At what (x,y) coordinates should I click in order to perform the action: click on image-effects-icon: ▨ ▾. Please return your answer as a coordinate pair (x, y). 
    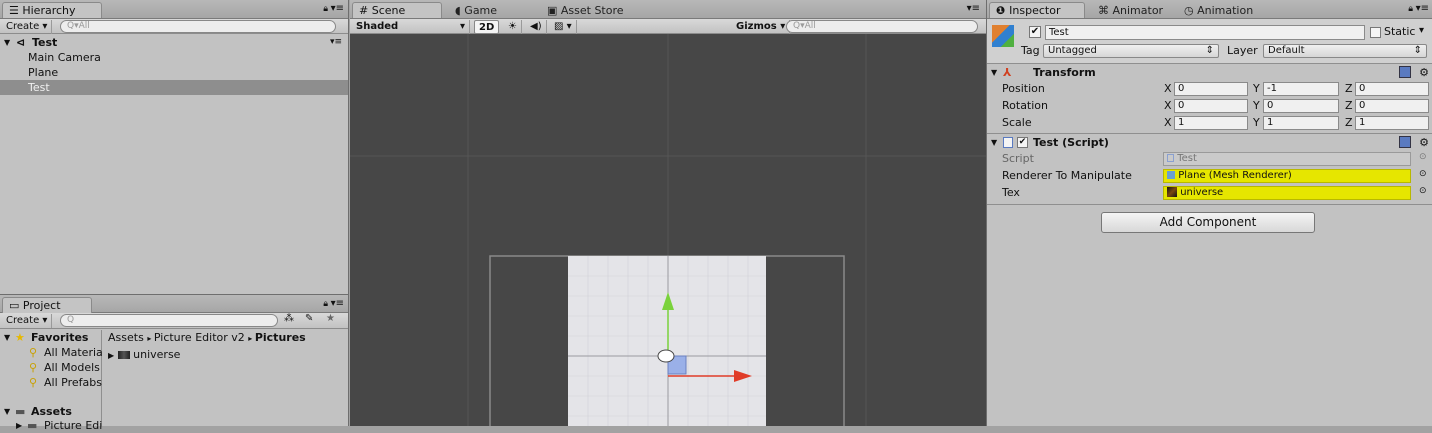
    Looking at the image, I should click on (563, 27).